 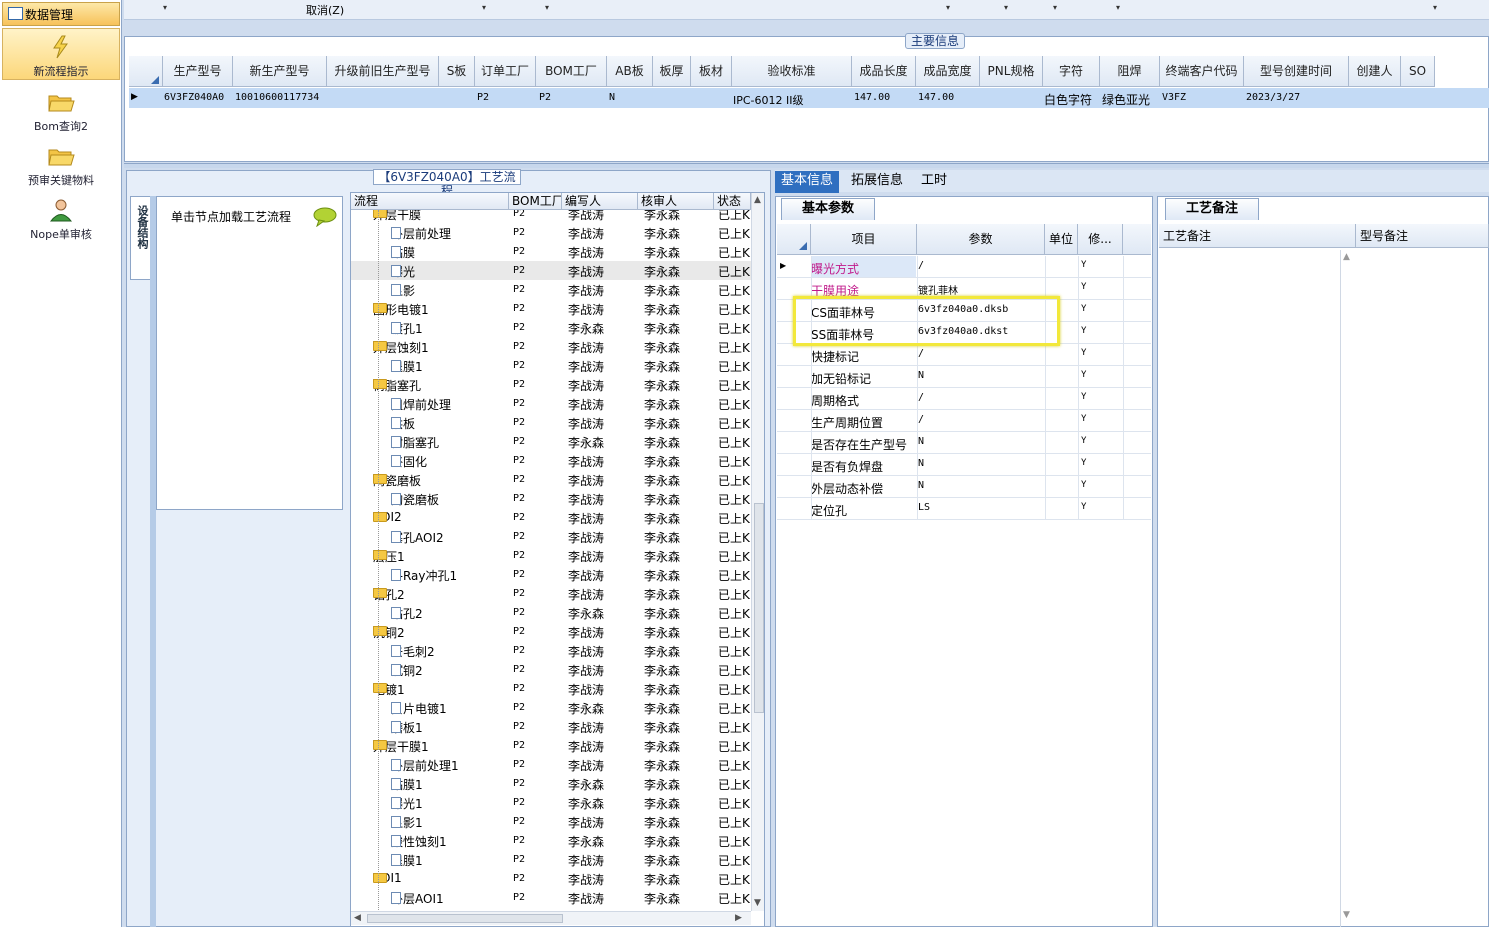 I want to click on param-value: LS, so click(x=924, y=507).